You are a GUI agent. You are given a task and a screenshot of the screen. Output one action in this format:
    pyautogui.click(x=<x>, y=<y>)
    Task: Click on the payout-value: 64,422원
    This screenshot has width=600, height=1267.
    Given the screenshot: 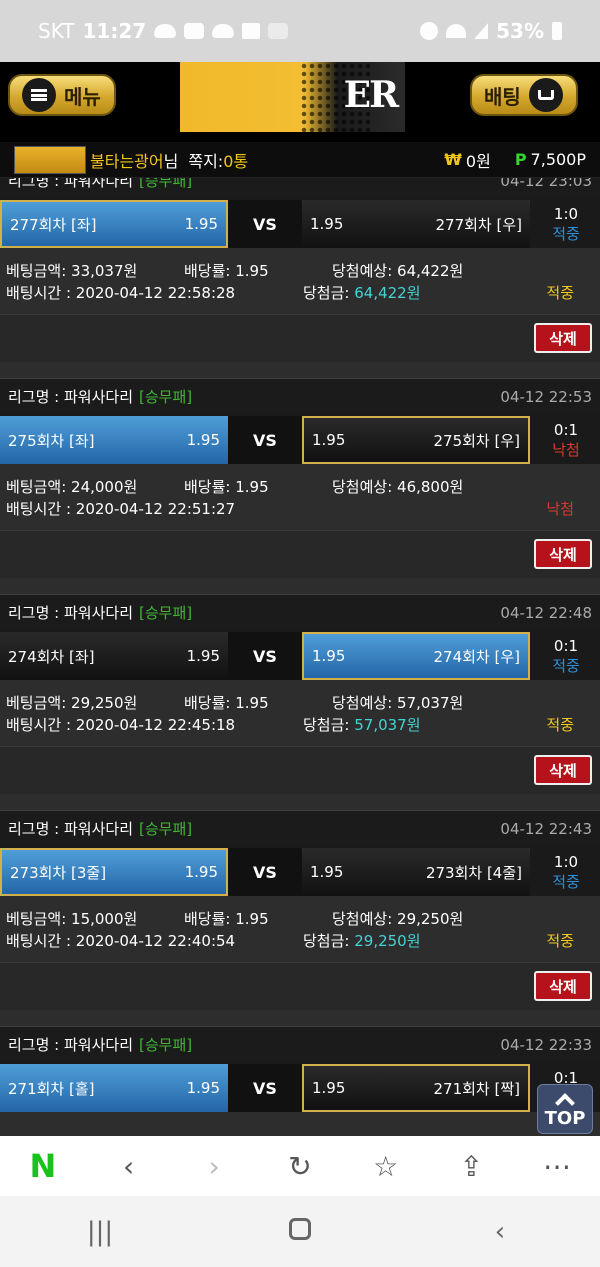 What is the action you would take?
    pyautogui.click(x=387, y=293)
    